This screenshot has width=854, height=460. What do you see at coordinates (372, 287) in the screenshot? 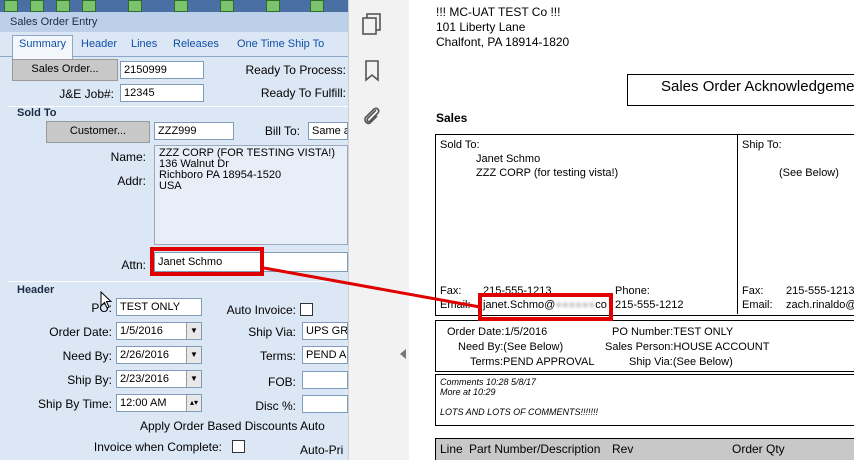
I see `connector-arrow` at bounding box center [372, 287].